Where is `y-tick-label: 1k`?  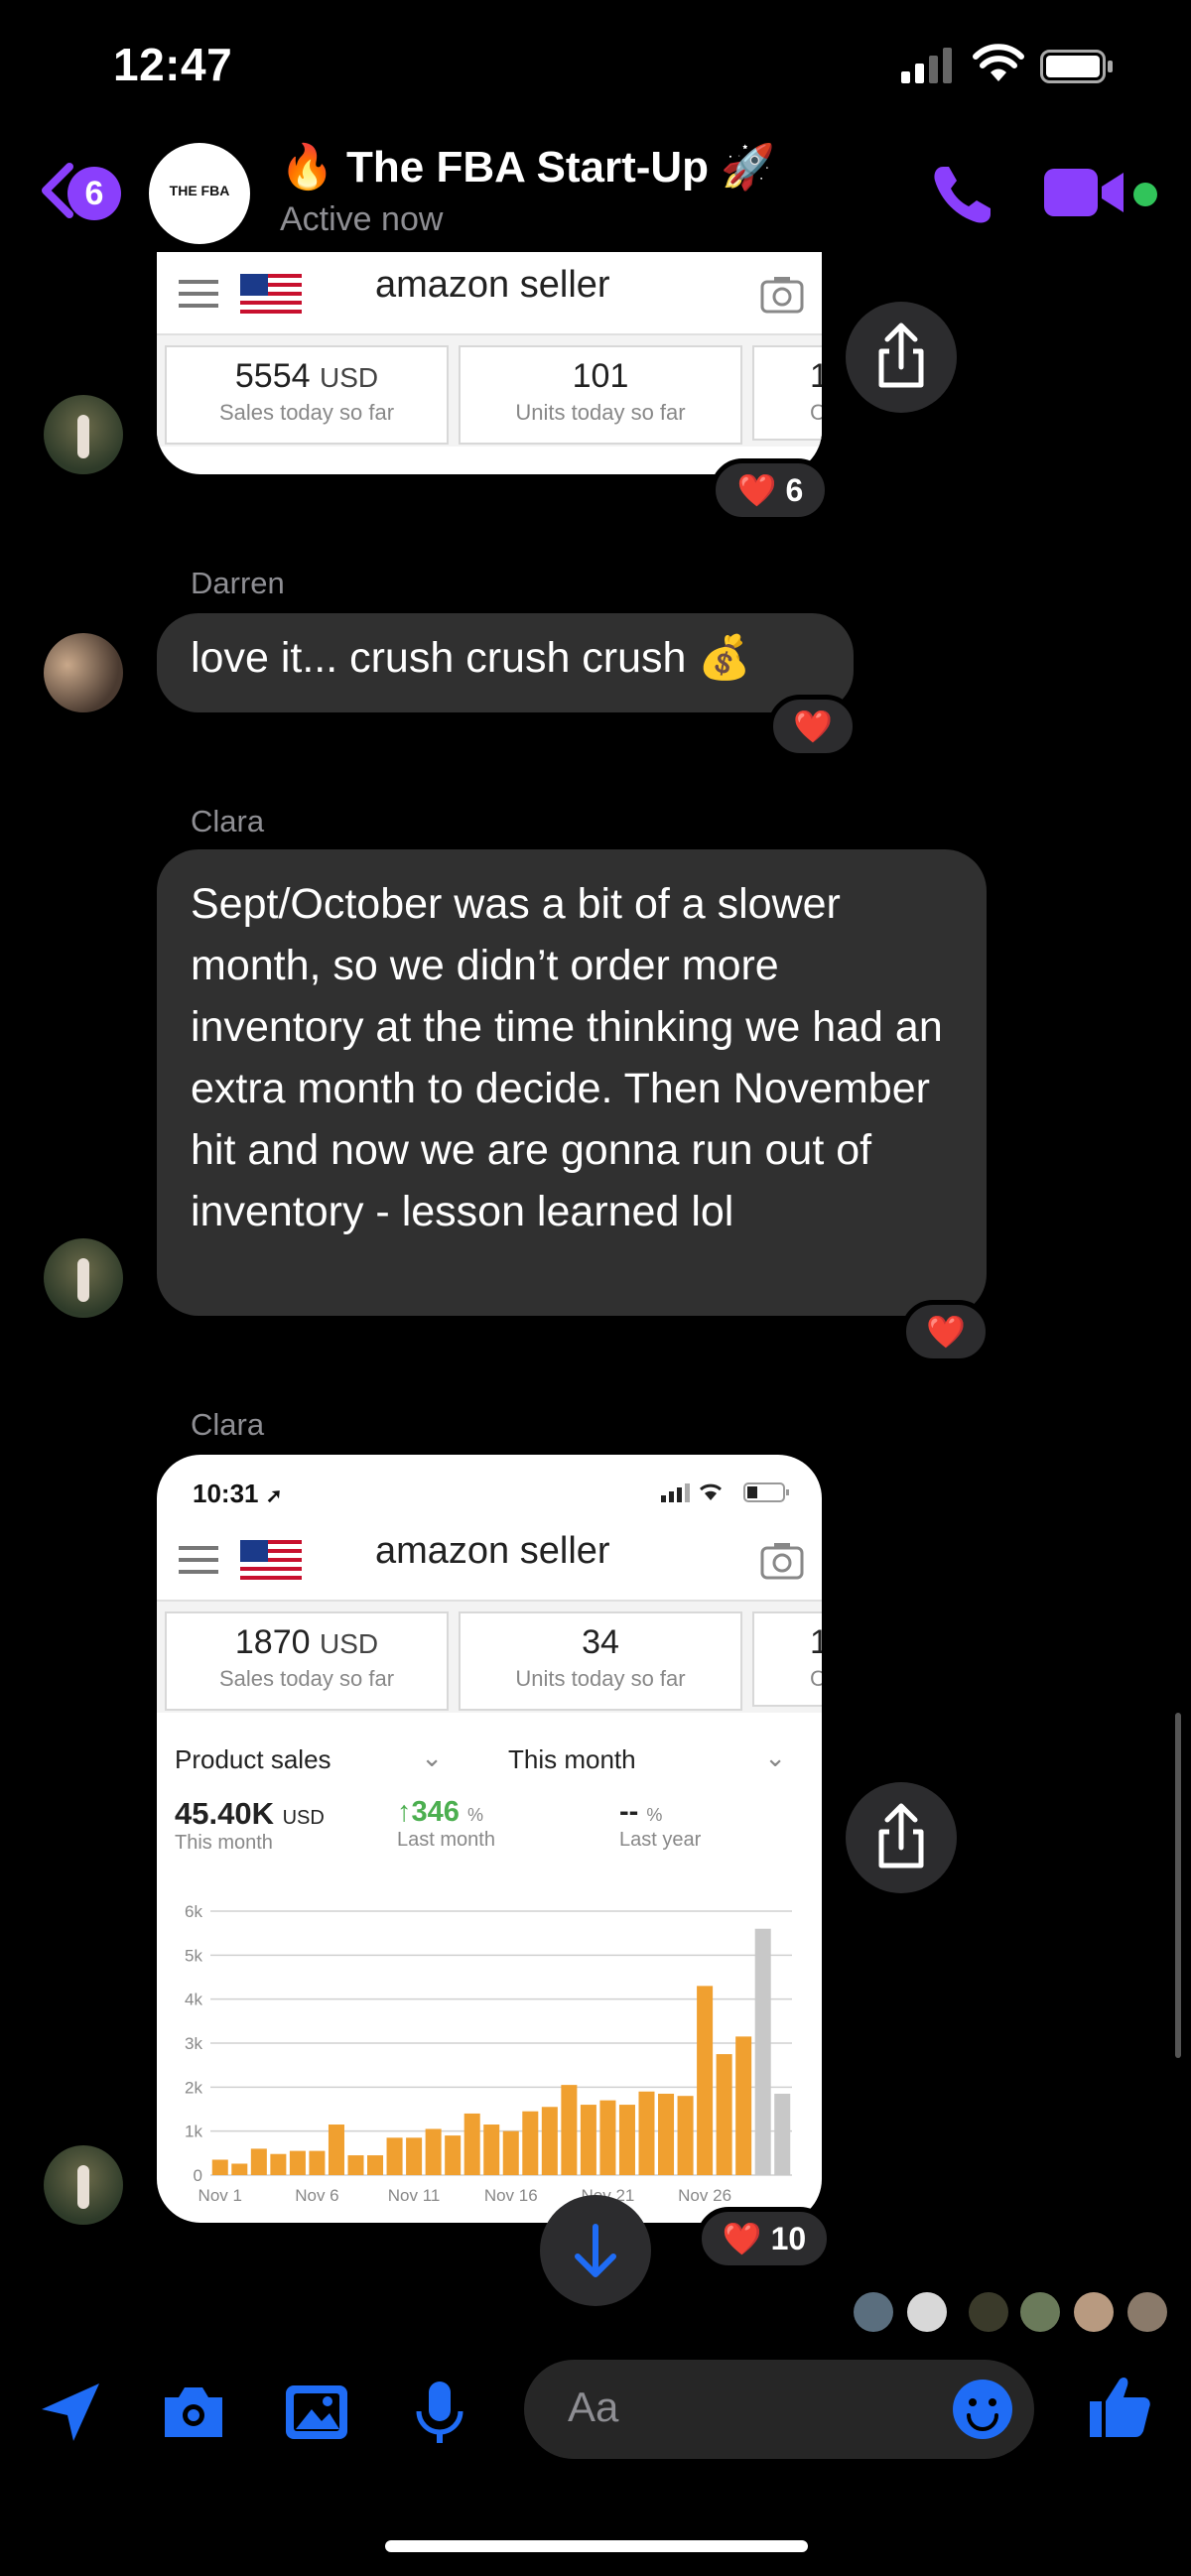 y-tick-label: 1k is located at coordinates (193, 2132).